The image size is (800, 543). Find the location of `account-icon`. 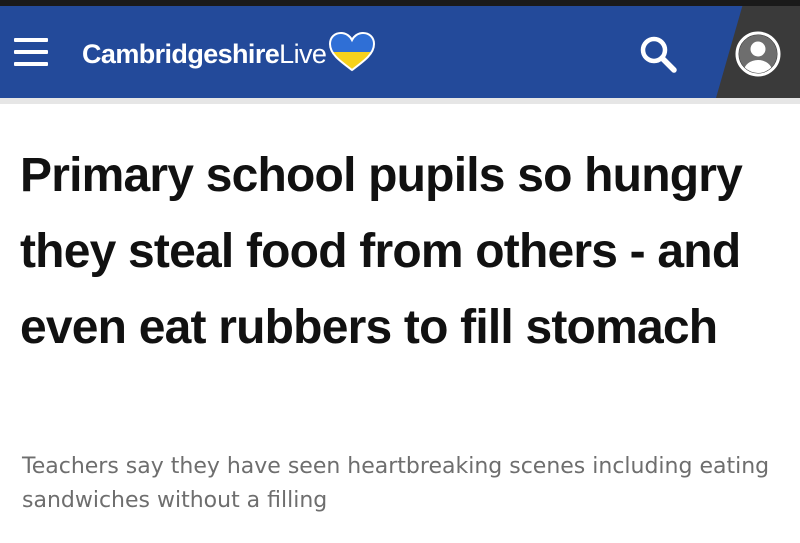

account-icon is located at coordinates (758, 54).